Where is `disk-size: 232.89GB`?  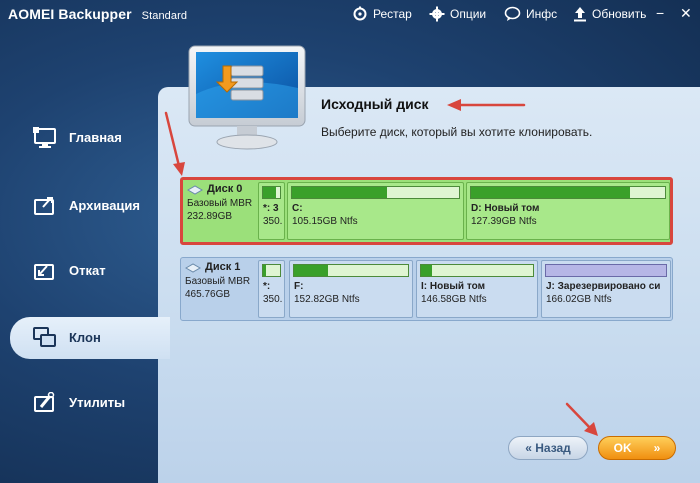 disk-size: 232.89GB is located at coordinates (210, 216).